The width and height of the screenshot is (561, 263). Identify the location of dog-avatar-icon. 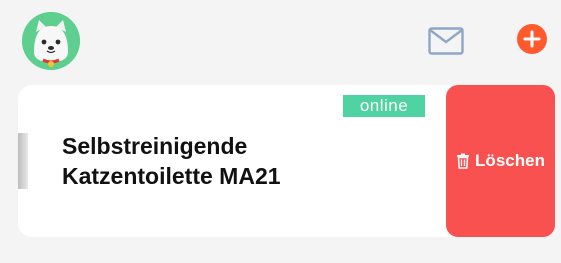
(51, 41).